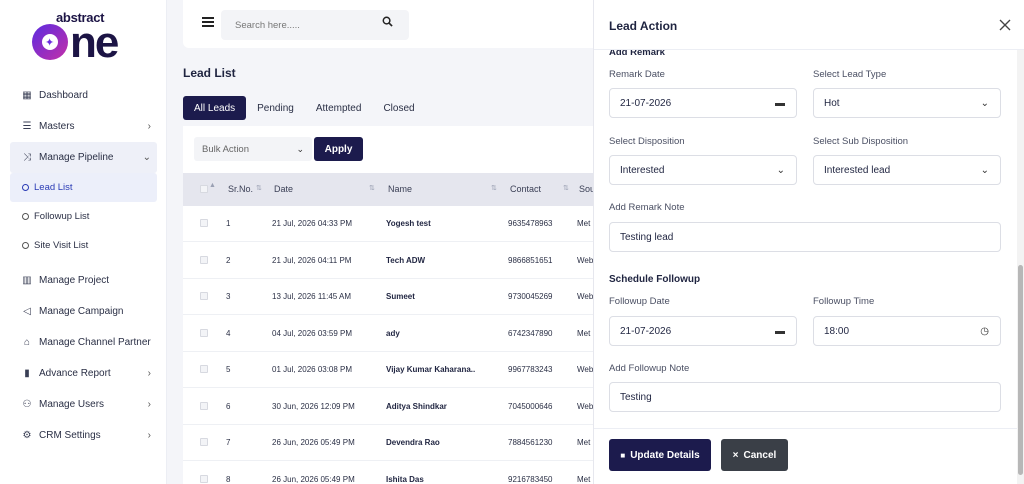  I want to click on building-icon: ▥, so click(27, 280).